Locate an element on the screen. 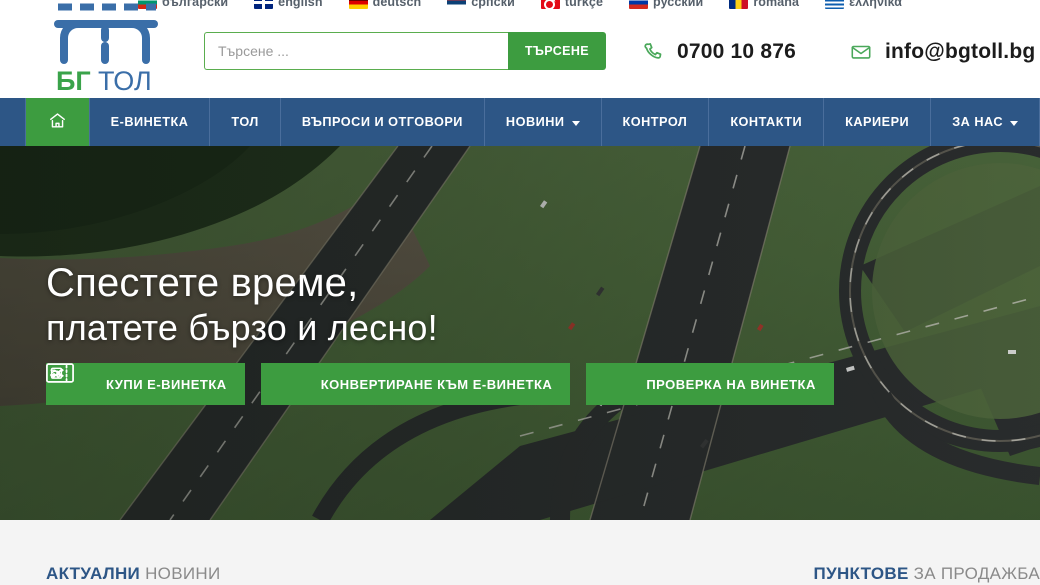 The height and width of the screenshot is (585, 1040). search-button: ТЪРСЕНЕ is located at coordinates (557, 51).